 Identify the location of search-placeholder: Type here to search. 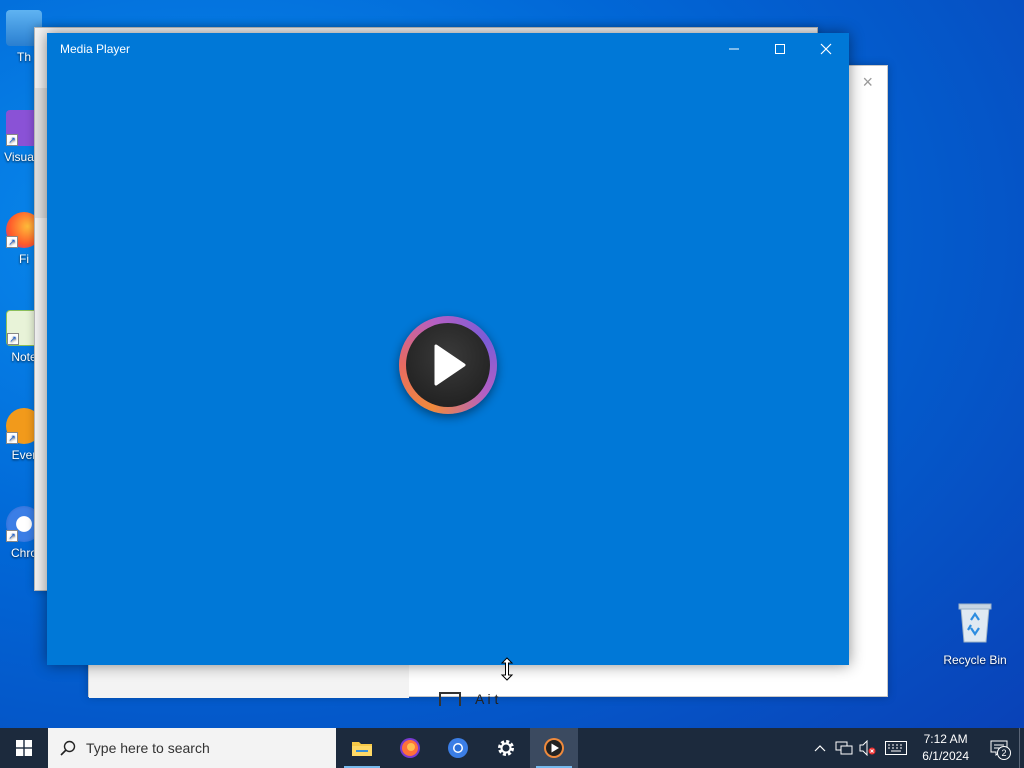
(148, 748).